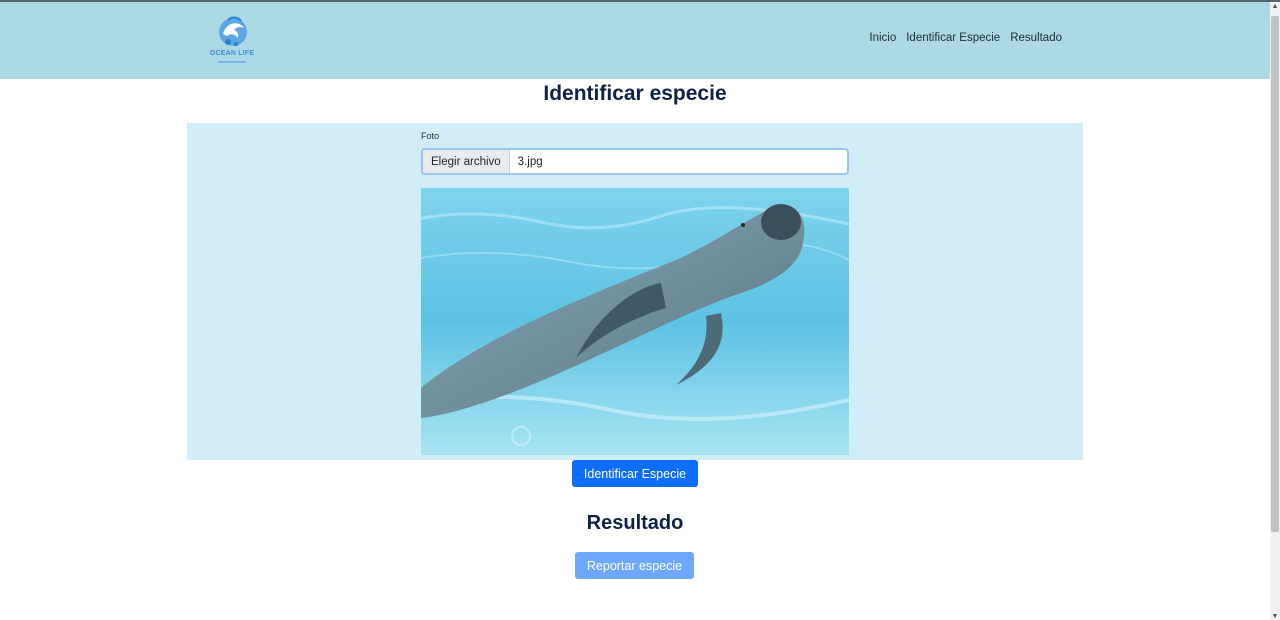 This screenshot has width=1280, height=620. Describe the element at coordinates (882, 38) in the screenshot. I see `nav-link-inicio: Inicio` at that location.